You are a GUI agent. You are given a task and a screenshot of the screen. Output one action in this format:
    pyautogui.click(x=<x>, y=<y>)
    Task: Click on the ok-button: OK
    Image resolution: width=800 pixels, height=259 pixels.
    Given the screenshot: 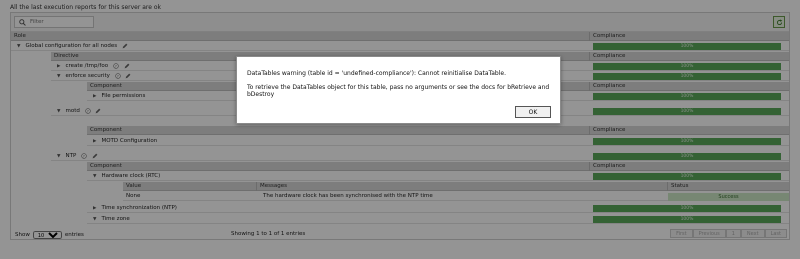 What is the action you would take?
    pyautogui.click(x=533, y=112)
    